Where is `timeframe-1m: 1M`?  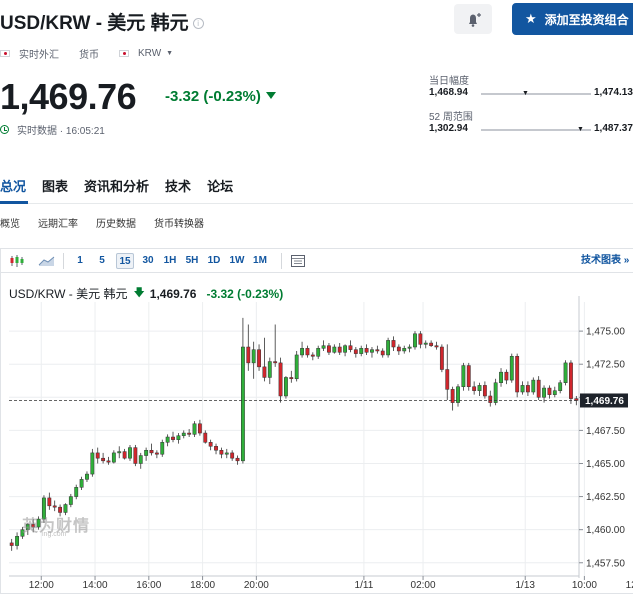
timeframe-1m: 1M is located at coordinates (260, 261).